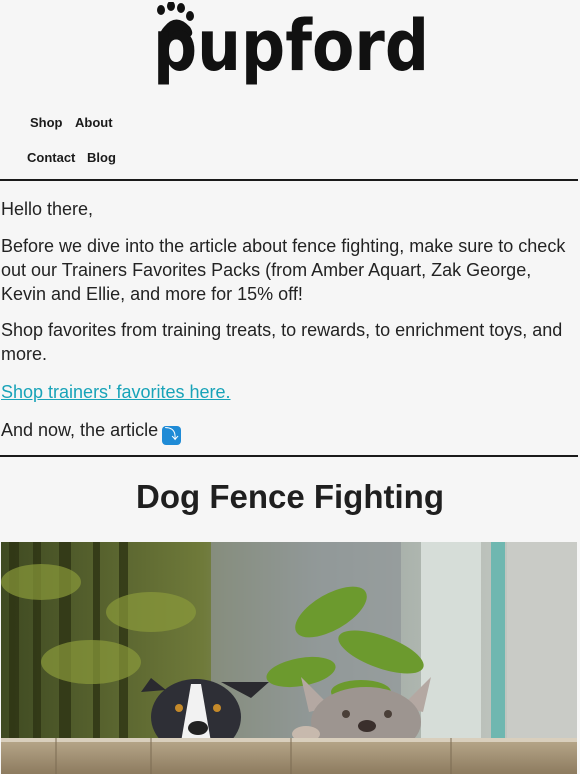 The image size is (580, 774). Describe the element at coordinates (51, 157) in the screenshot. I see `nav-contact: Contact` at that location.